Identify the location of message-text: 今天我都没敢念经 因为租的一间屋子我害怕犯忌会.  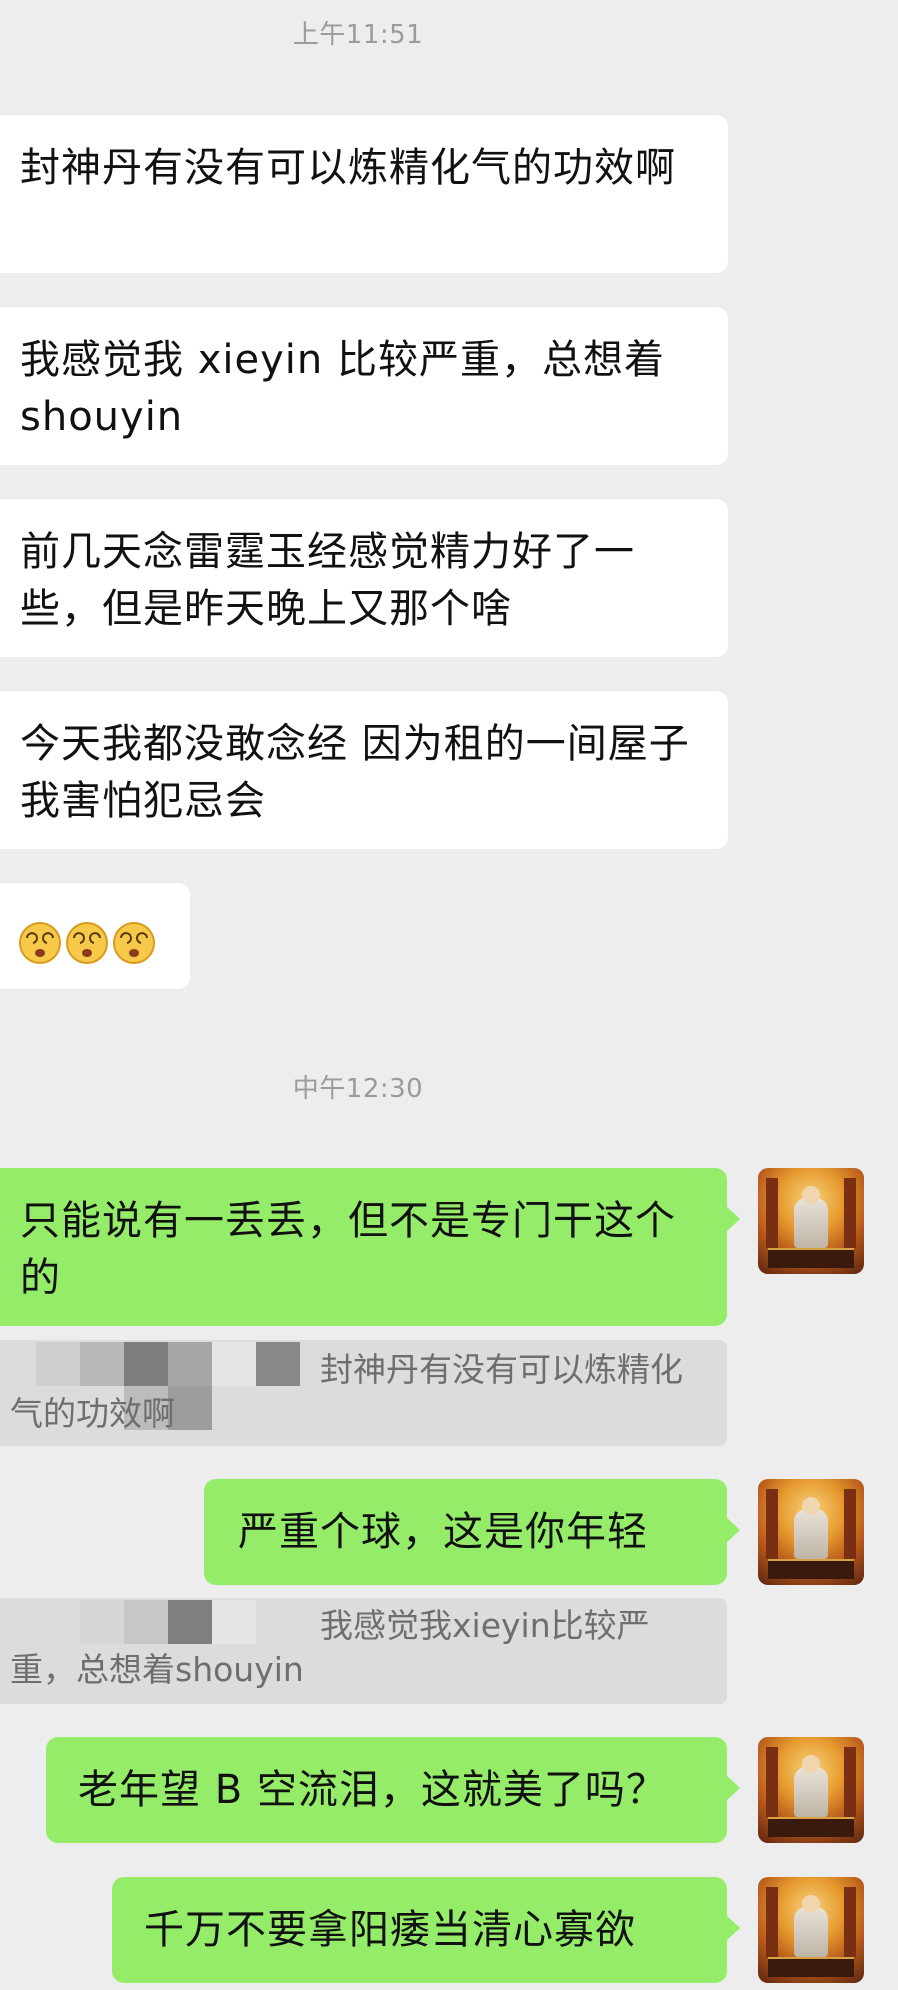
(355, 772).